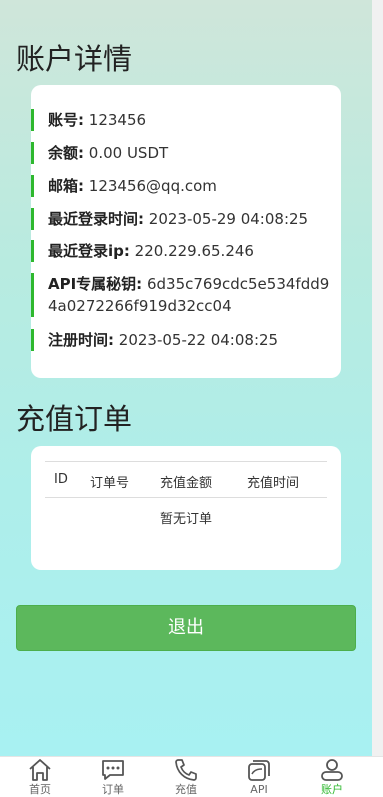 The height and width of the screenshot is (797, 383). I want to click on row-value: 123456, so click(117, 120).